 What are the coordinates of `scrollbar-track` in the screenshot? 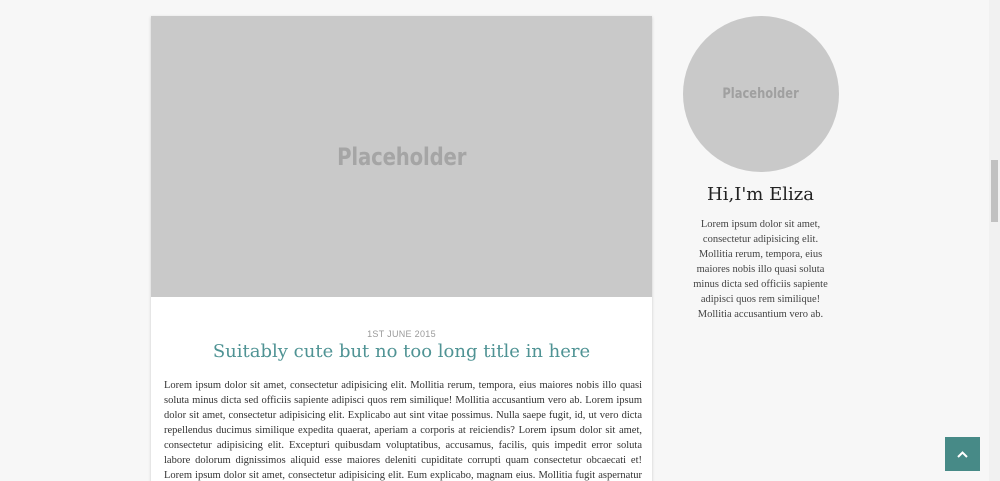 It's located at (994, 240).